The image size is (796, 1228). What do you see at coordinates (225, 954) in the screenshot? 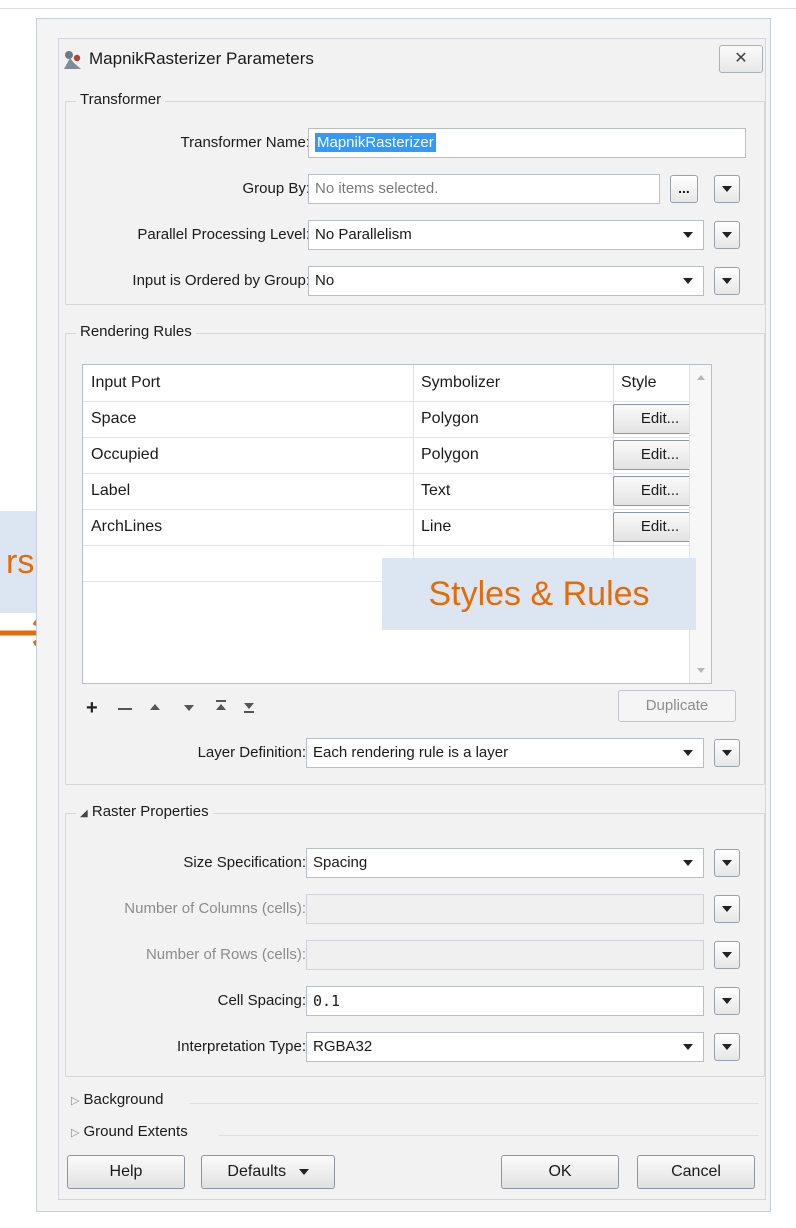
I see `number-of-rows-label: Number of Rows (cells):` at bounding box center [225, 954].